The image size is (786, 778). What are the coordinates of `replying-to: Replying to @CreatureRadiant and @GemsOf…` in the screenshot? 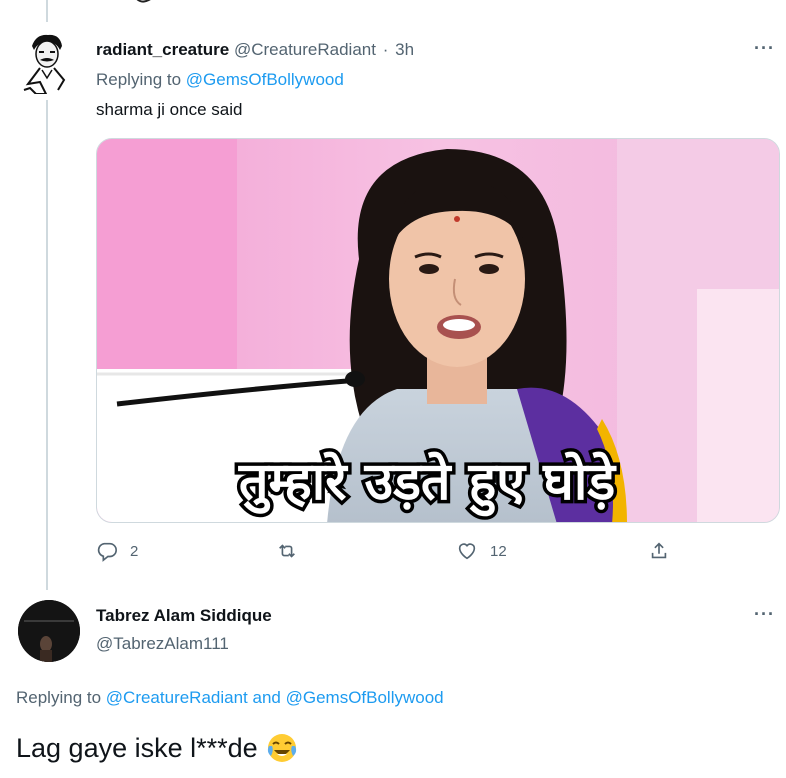 It's located at (230, 698).